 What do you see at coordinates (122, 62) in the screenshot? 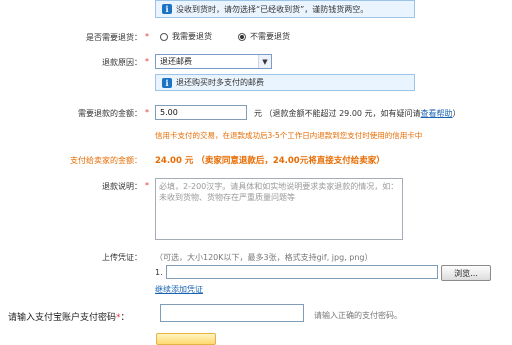
I see `refund-reason-label-text: 退款原因：` at bounding box center [122, 62].